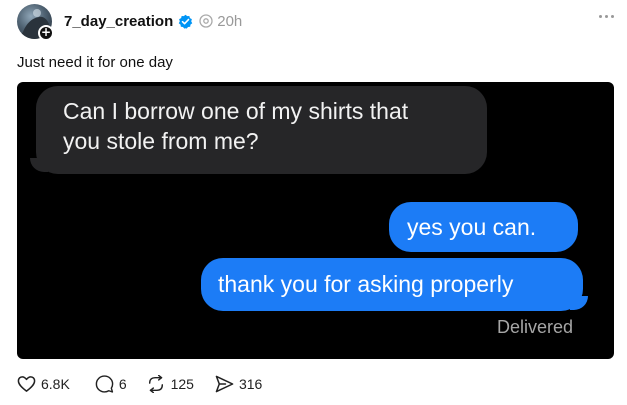 Image resolution: width=627 pixels, height=405 pixels. Describe the element at coordinates (26, 384) in the screenshot. I see `heart-icon` at that location.